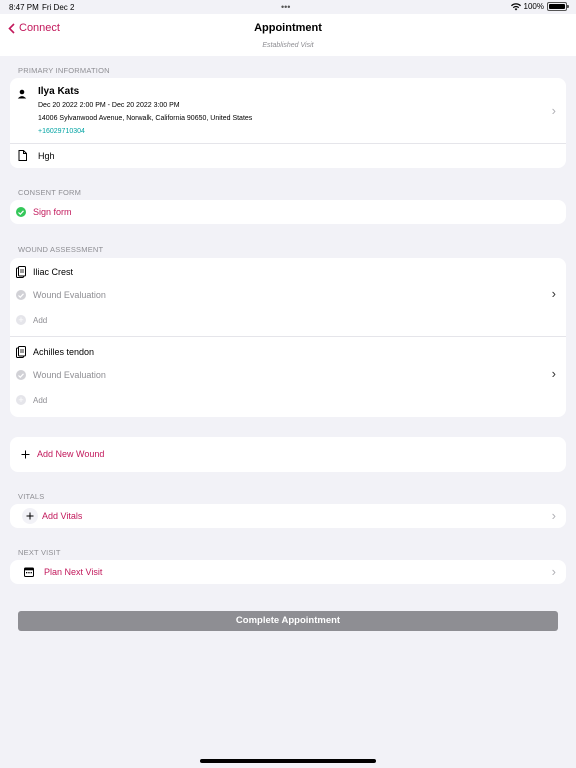 This screenshot has height=768, width=576. I want to click on battery-icon, so click(558, 6).